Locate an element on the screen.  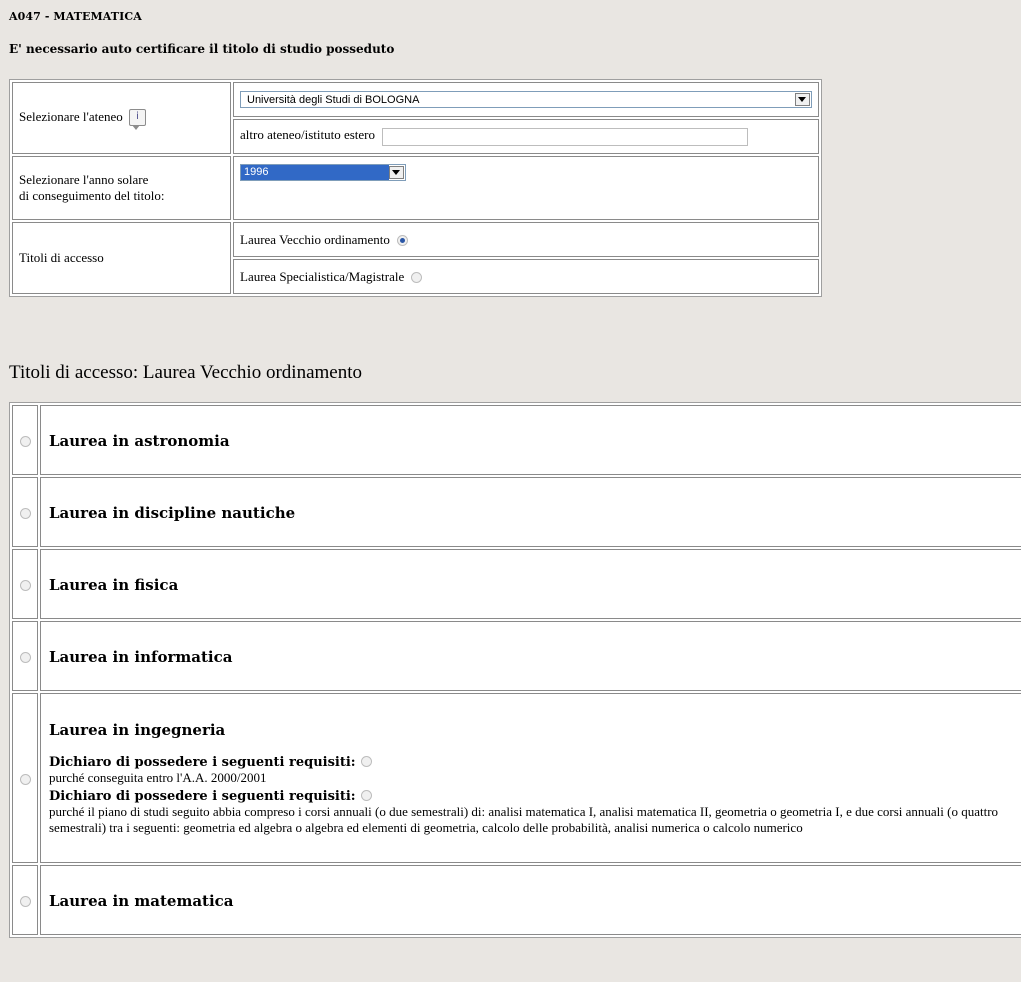
ateneo-label-cell: Selezionare l'ateneo i is located at coordinates (121, 118).